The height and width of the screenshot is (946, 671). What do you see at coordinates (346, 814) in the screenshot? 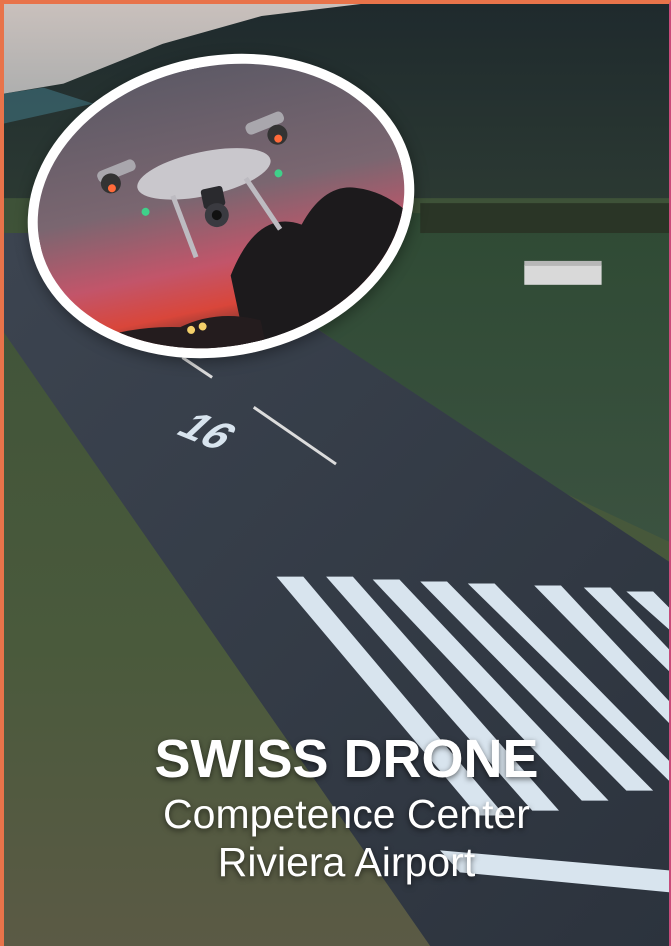
I see `subtitle-line-1: Competence Center` at bounding box center [346, 814].